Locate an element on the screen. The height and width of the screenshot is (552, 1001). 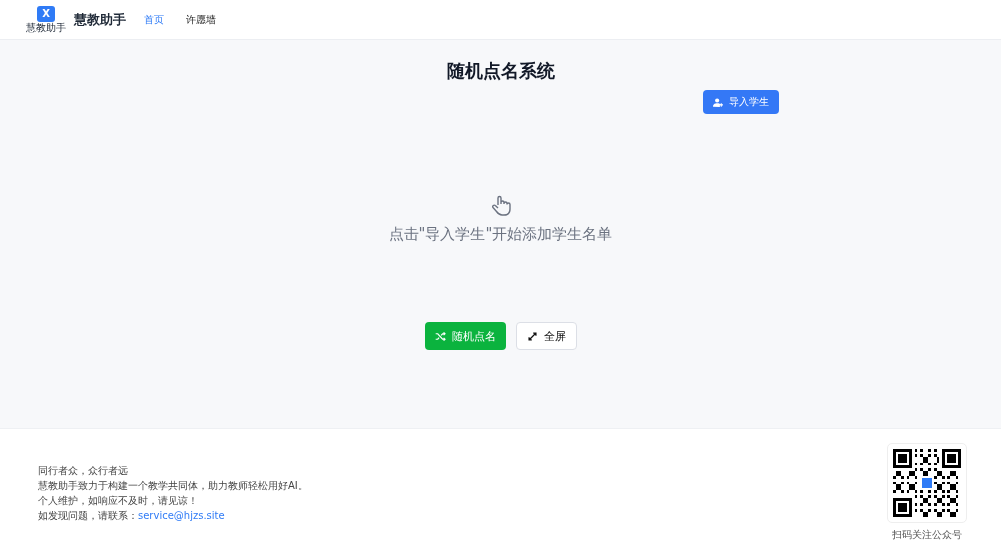
nav-link: 许愿墙 is located at coordinates (201, 19).